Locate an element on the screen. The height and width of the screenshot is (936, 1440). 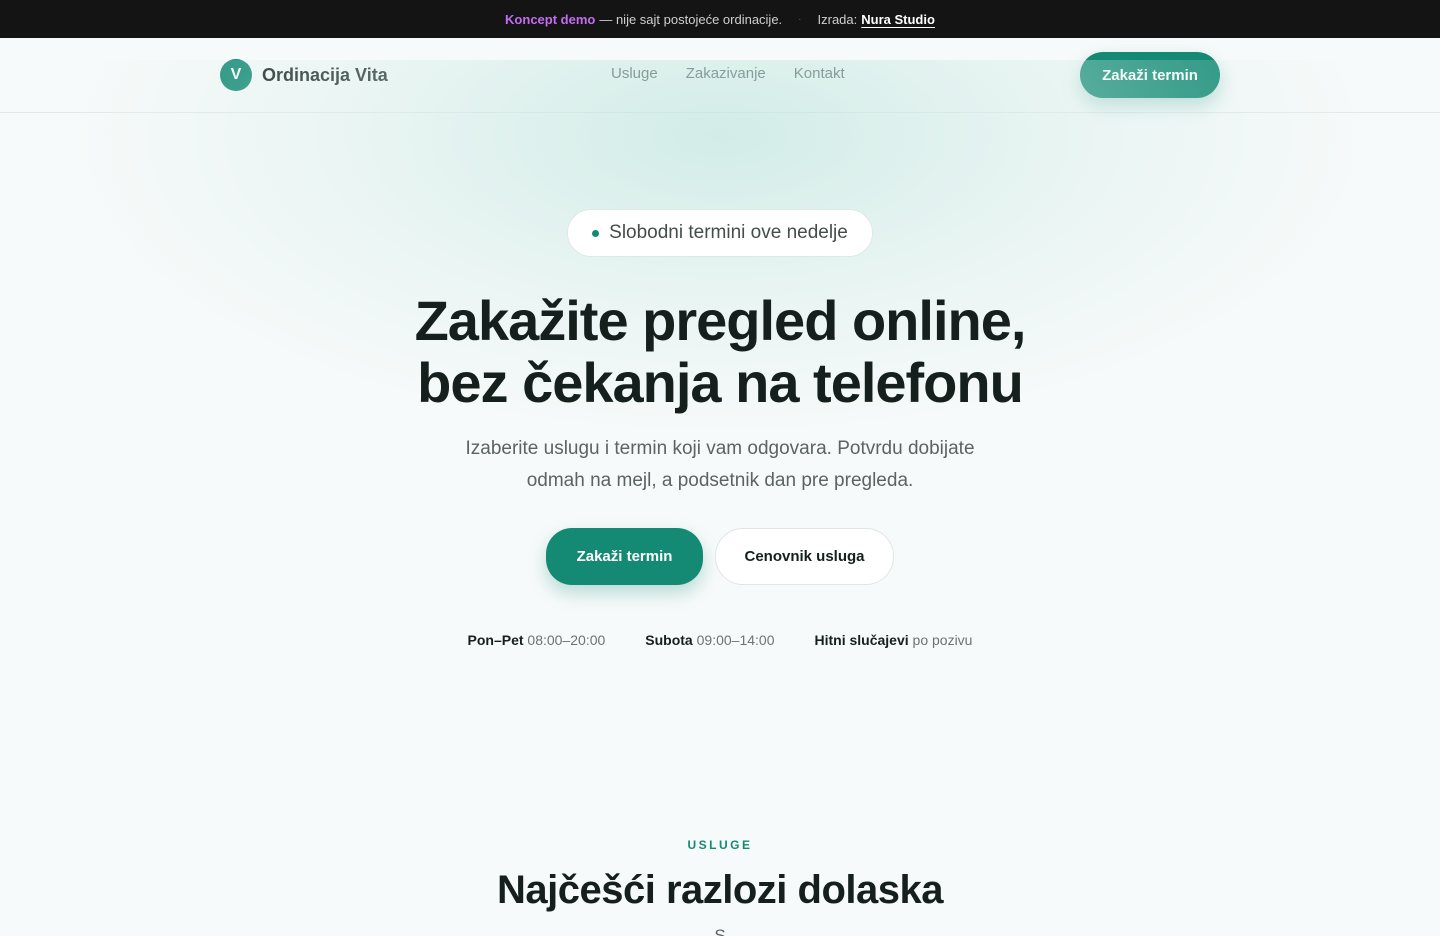
hours-saturday: Subota 09:00–14:00 is located at coordinates (709, 640).